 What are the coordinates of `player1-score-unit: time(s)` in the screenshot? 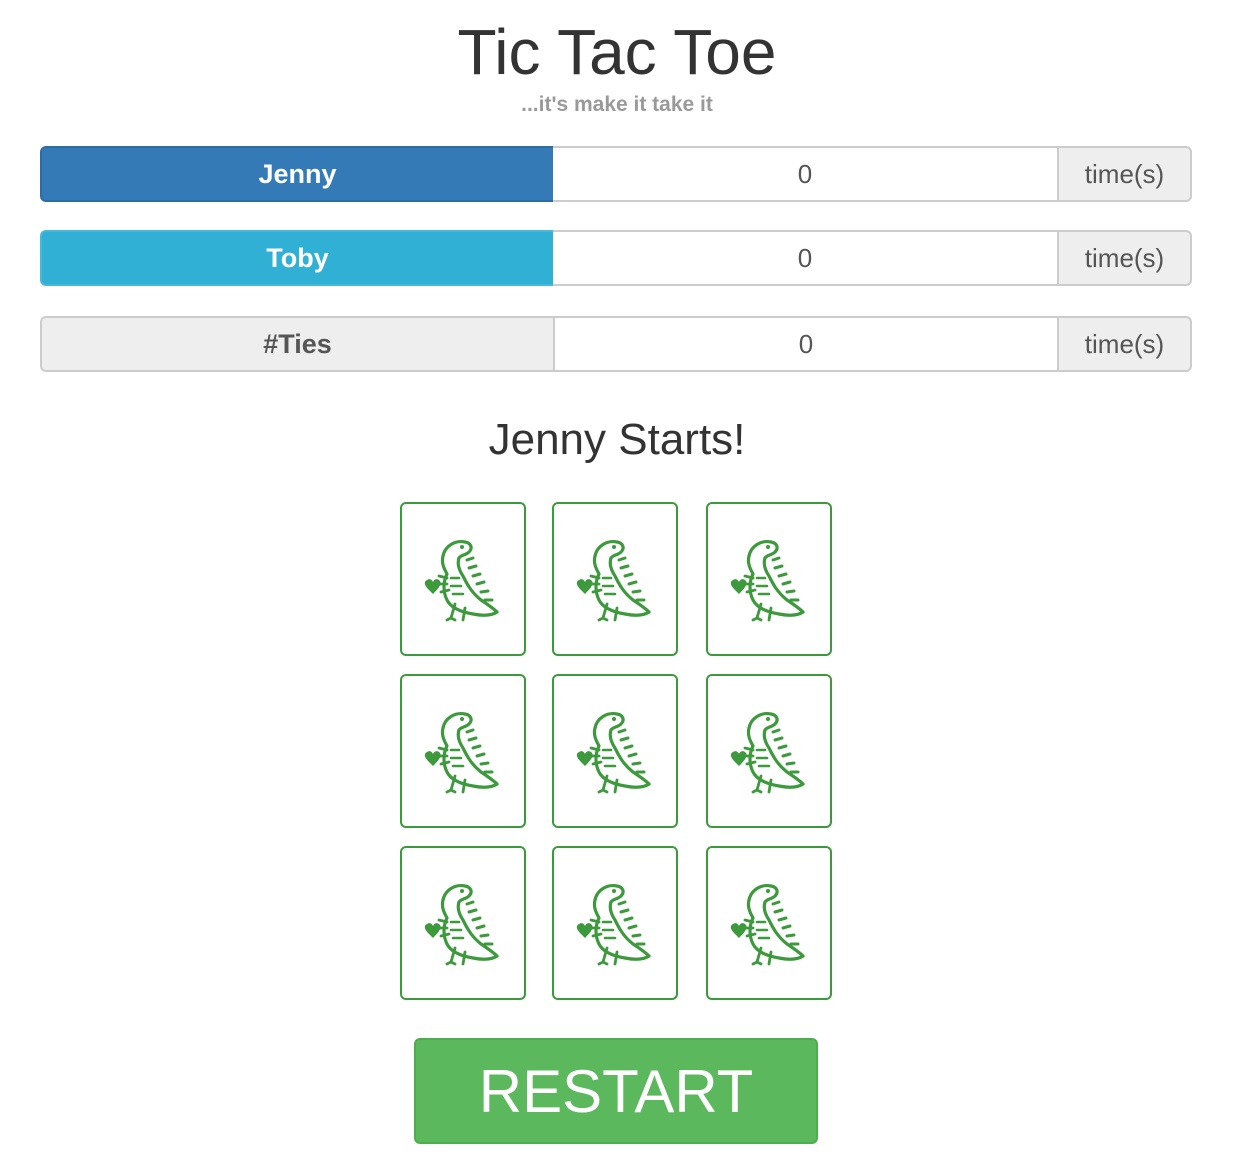 It's located at (1124, 174).